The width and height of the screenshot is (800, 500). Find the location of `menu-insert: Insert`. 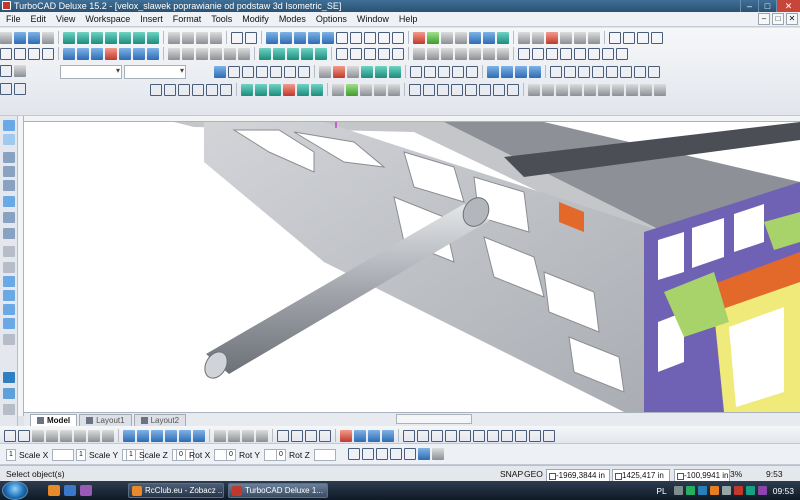

menu-insert: Insert is located at coordinates (151, 19).